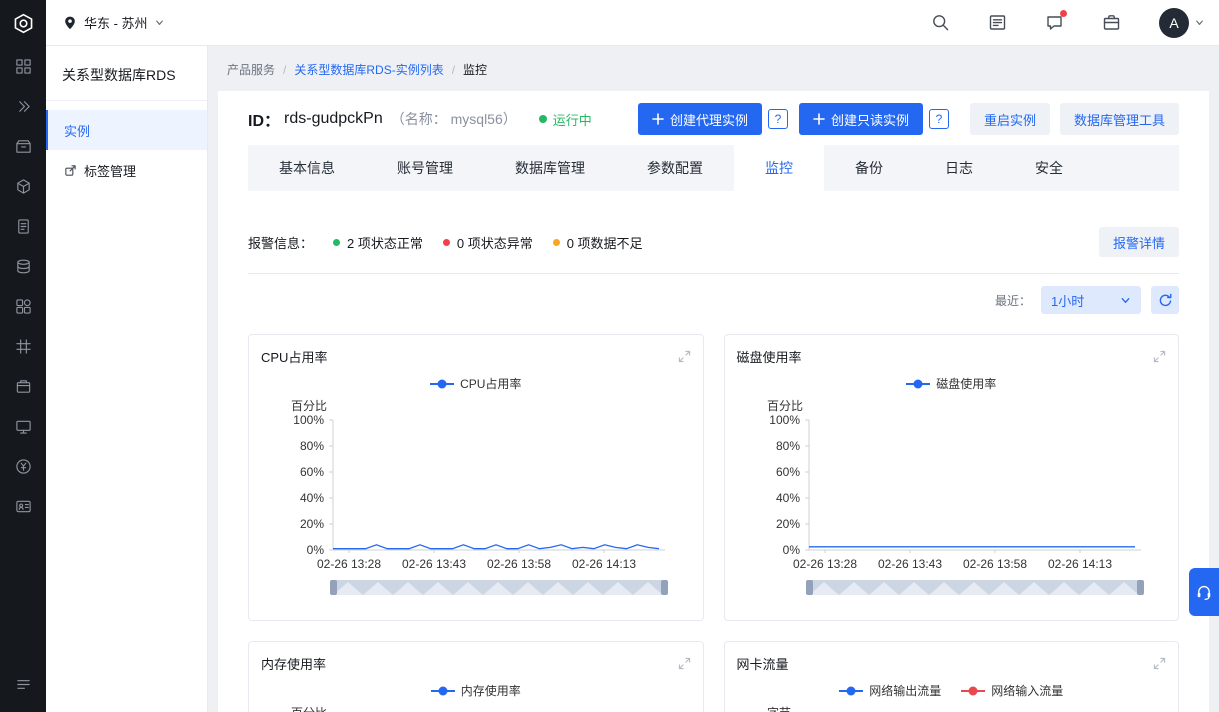  I want to click on legend-item: CPU占用率, so click(475, 383).